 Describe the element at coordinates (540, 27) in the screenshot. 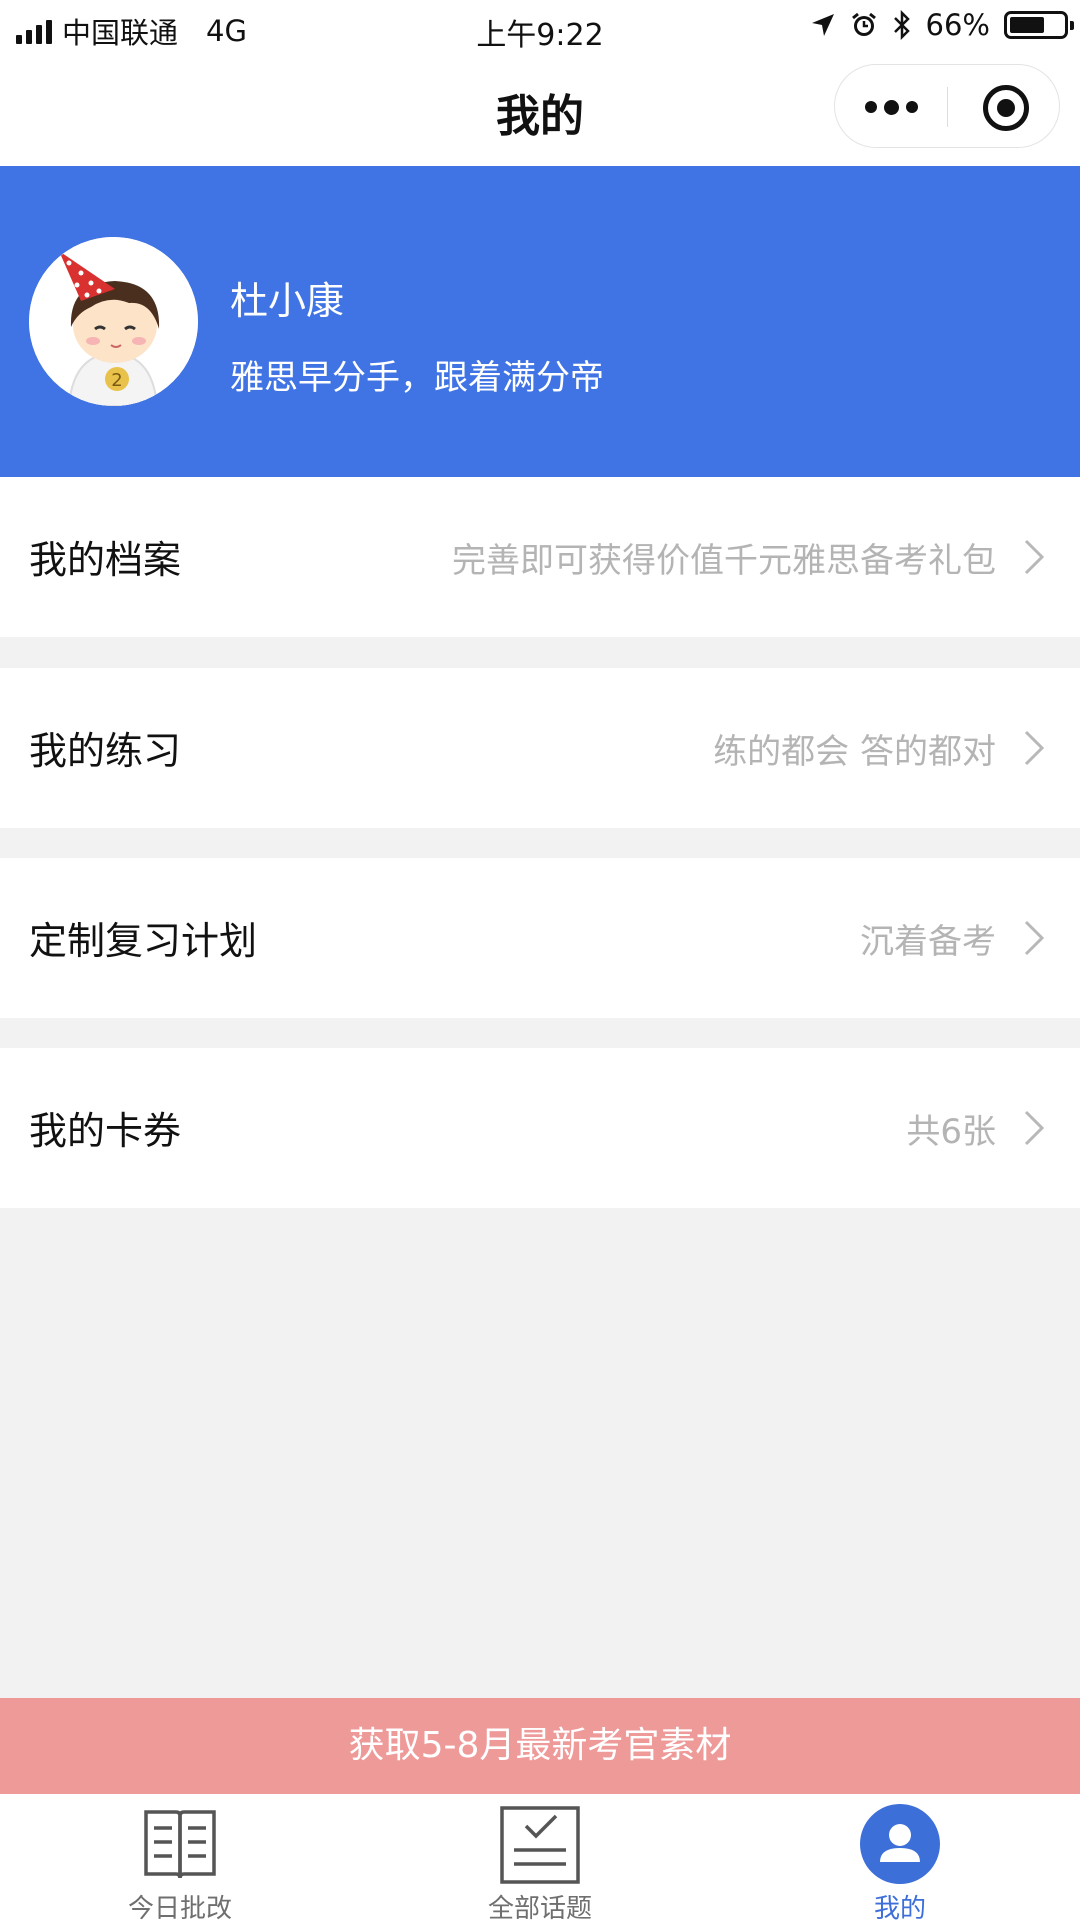

I see `status-bar: 中国联通 4G 上午9:22 66%` at that location.